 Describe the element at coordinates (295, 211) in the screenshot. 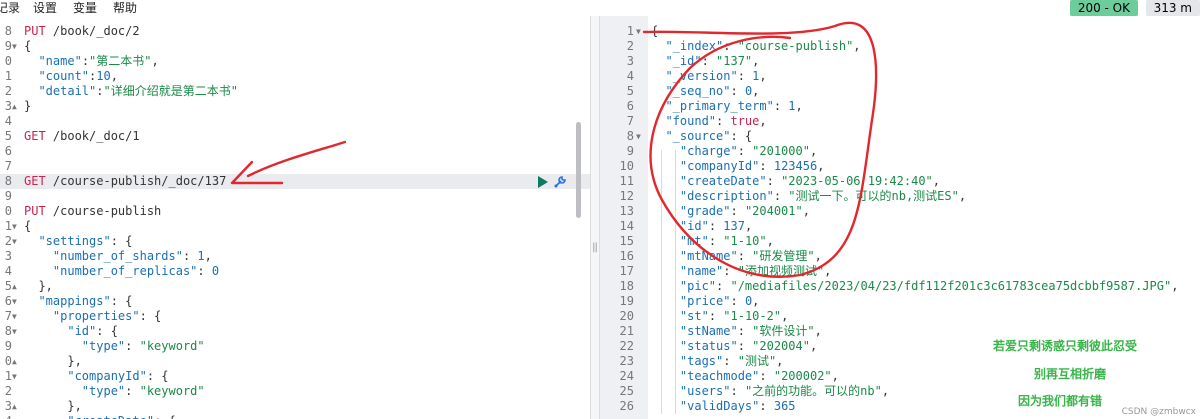

I see `code-line: 0 PUT /course-publish` at that location.